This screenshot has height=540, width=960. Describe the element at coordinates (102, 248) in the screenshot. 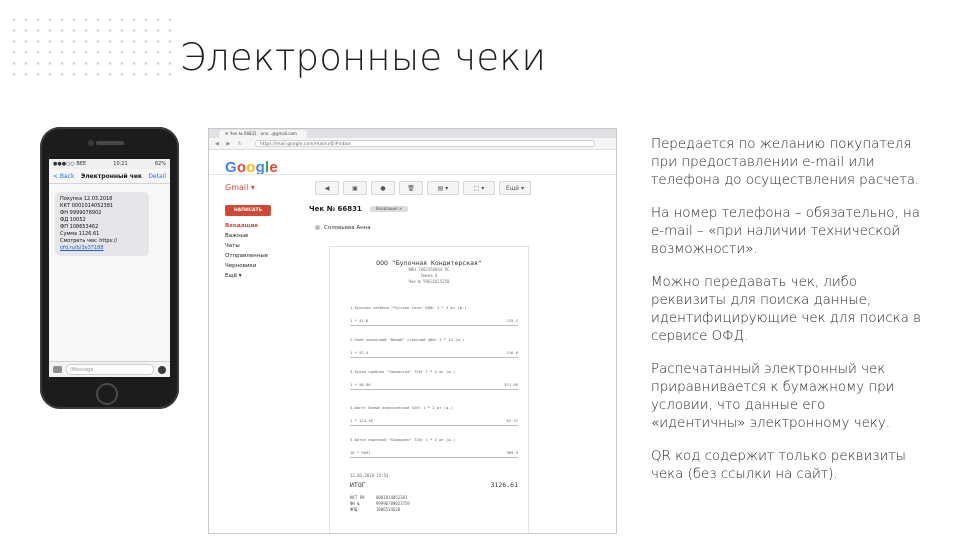

I see `receipt-link: ofd.ru/b/3e37188` at that location.